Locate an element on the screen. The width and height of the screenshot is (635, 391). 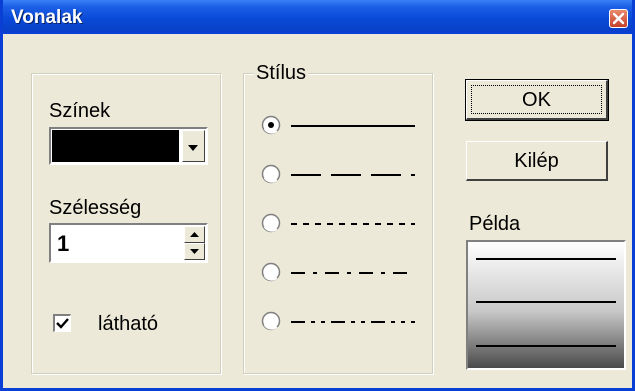
close-icon is located at coordinates (618, 18).